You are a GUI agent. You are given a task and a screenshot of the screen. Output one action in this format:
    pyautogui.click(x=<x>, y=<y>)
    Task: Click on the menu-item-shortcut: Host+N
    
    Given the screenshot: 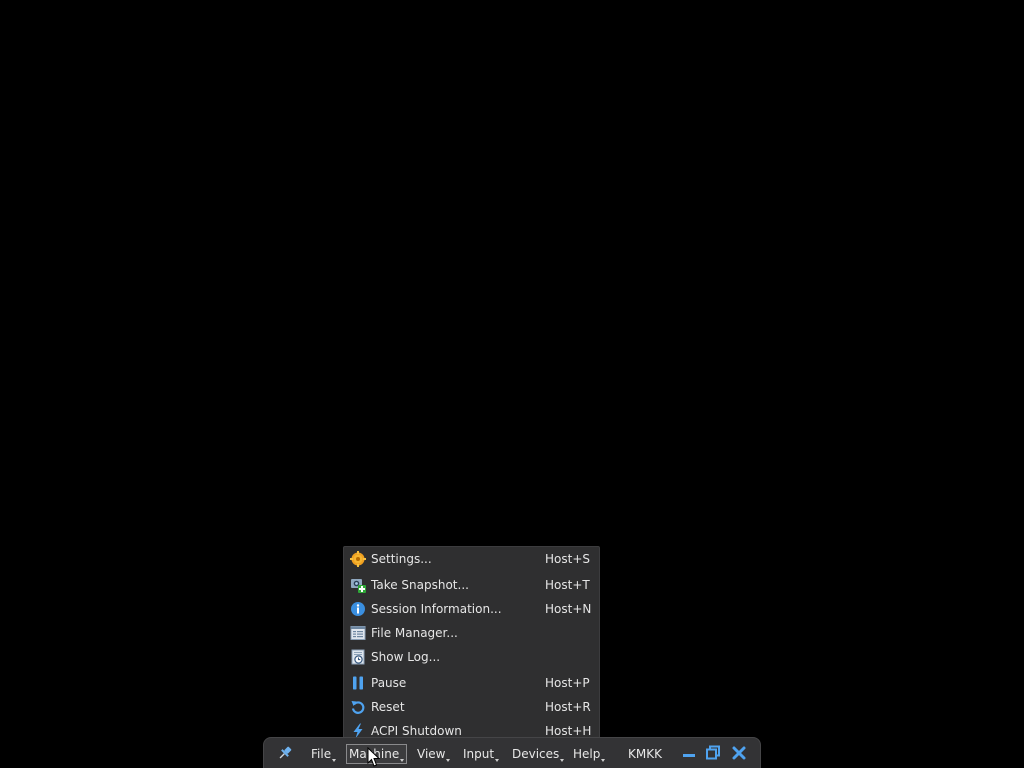 What is the action you would take?
    pyautogui.click(x=568, y=609)
    